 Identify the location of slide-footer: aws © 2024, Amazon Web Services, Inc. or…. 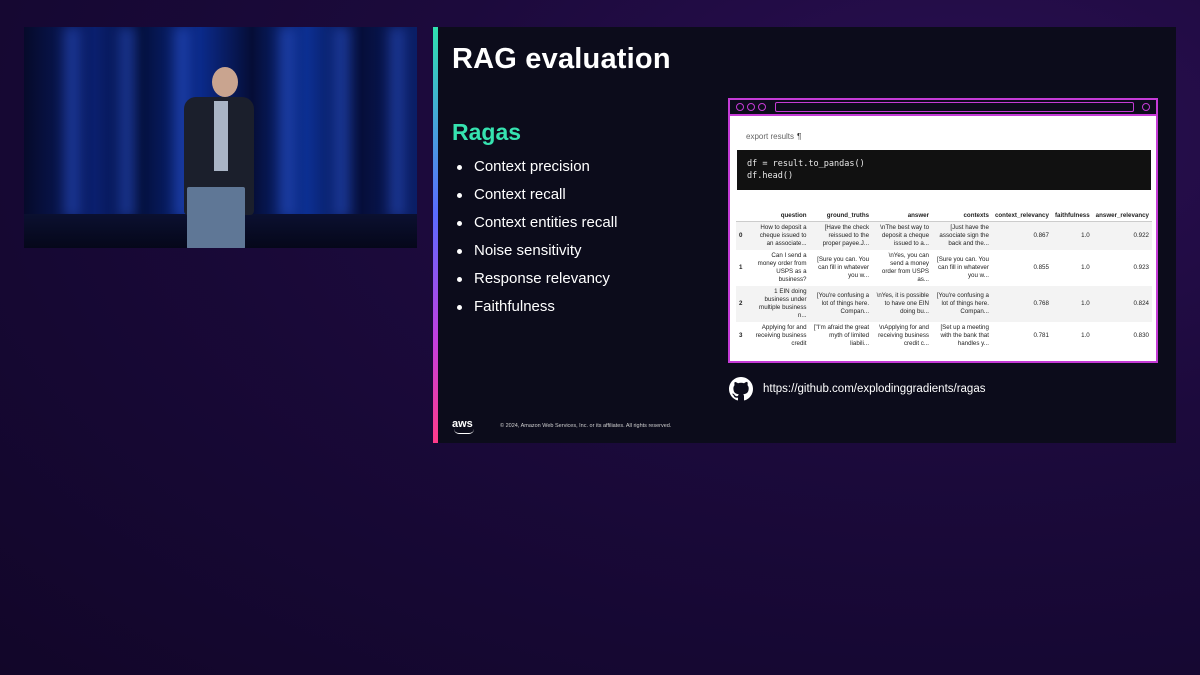
(561, 426).